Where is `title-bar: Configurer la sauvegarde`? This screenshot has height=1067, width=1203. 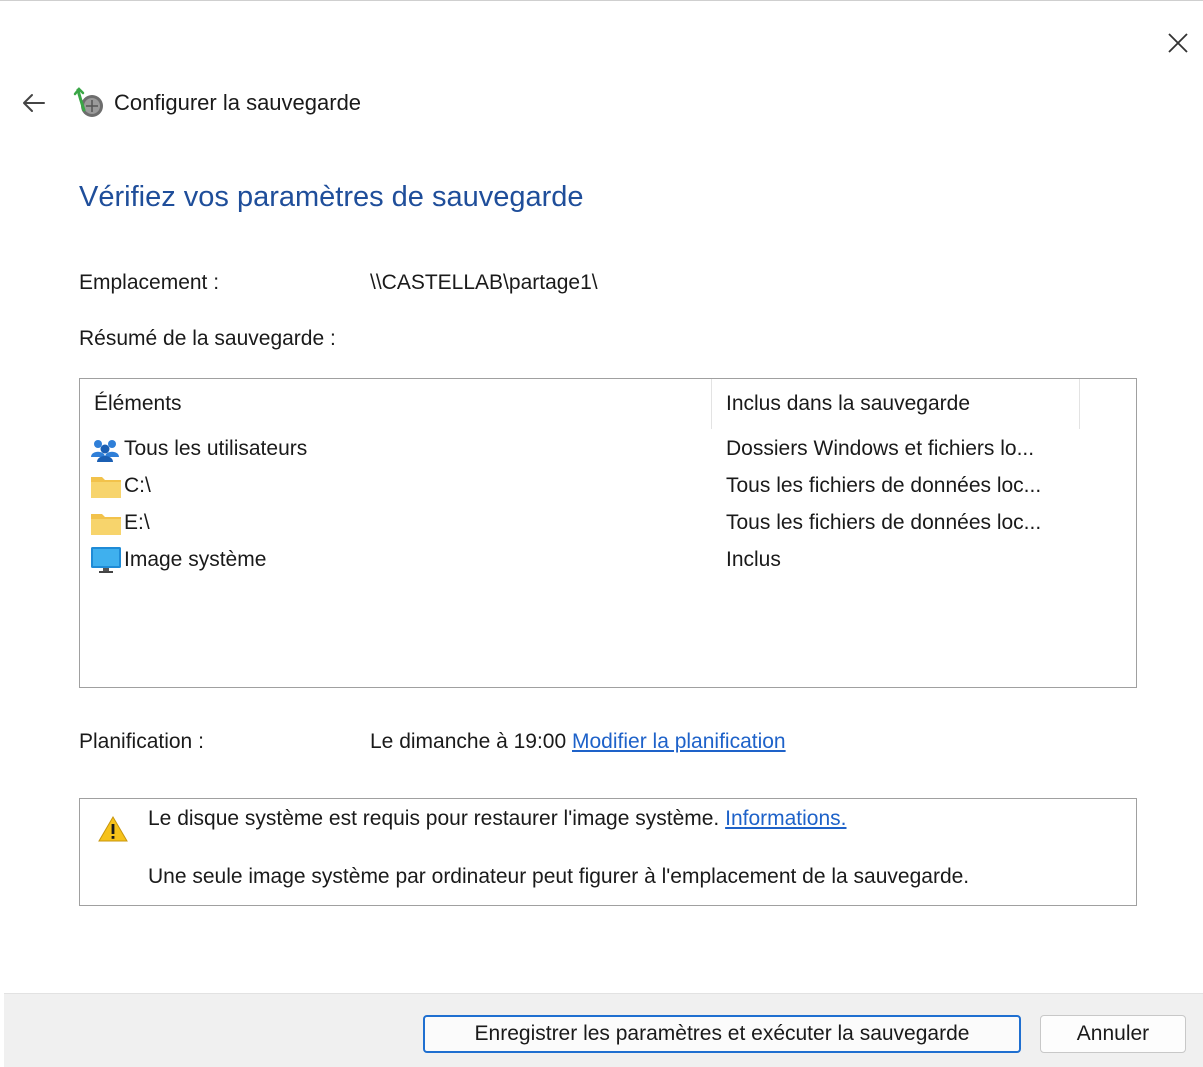
title-bar: Configurer la sauvegarde is located at coordinates (189, 103).